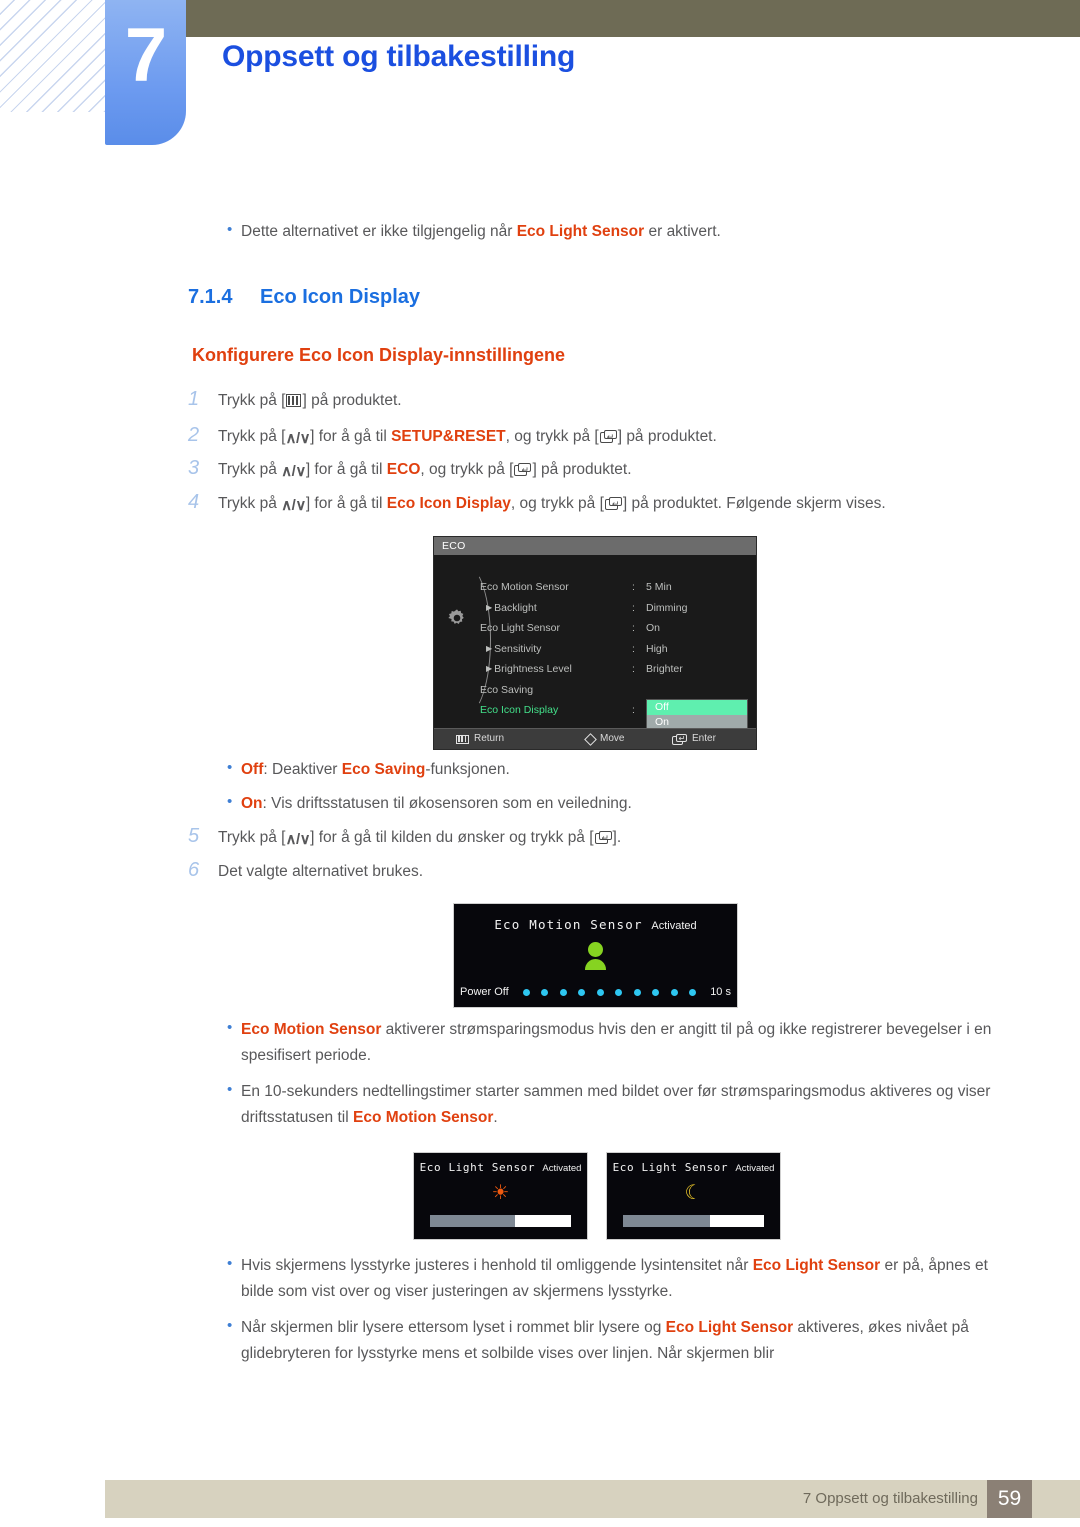 This screenshot has width=1080, height=1527. What do you see at coordinates (383, 769) in the screenshot?
I see `highlighted-term: Eco Saving` at bounding box center [383, 769].